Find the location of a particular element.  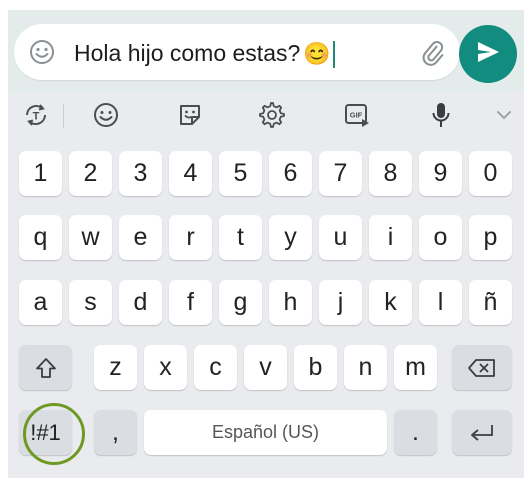

key-e: e is located at coordinates (140, 237).